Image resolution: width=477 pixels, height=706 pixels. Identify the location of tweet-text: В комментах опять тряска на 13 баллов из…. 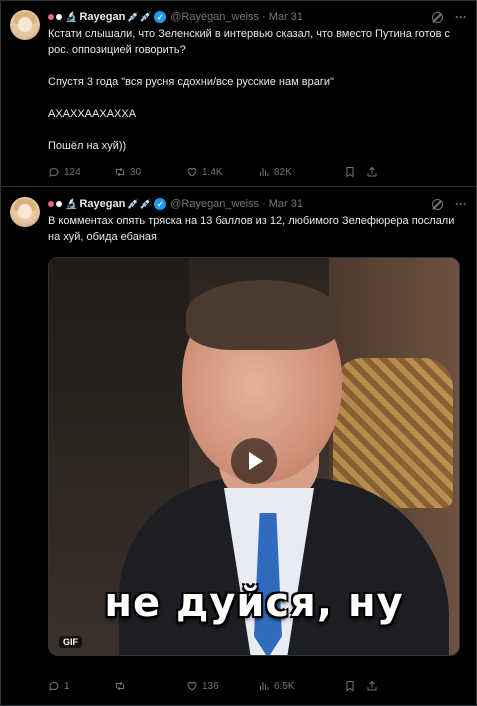
(251, 229).